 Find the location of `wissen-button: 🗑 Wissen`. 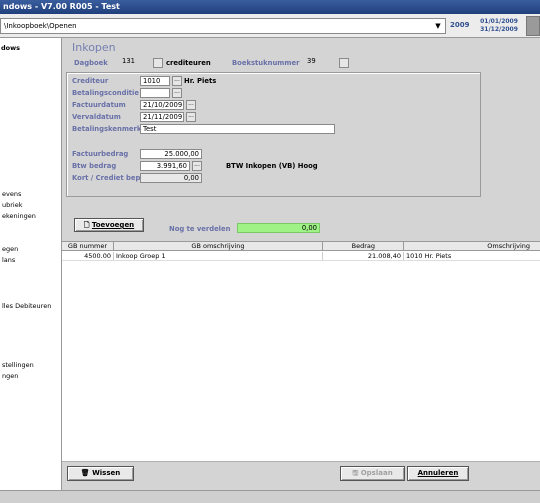

wissen-button: 🗑 Wissen is located at coordinates (100, 473).